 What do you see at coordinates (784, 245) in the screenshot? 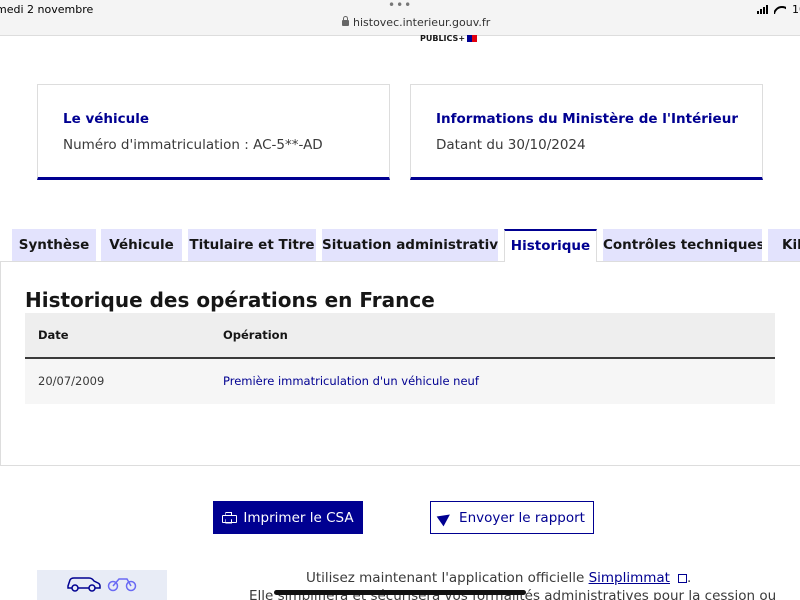
I see `tab-kilometrage: Kil` at bounding box center [784, 245].